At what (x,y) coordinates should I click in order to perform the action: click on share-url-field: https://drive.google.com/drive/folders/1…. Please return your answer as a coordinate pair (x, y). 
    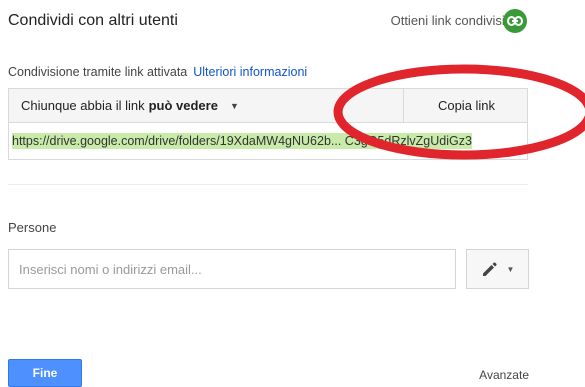
    Looking at the image, I should click on (268, 141).